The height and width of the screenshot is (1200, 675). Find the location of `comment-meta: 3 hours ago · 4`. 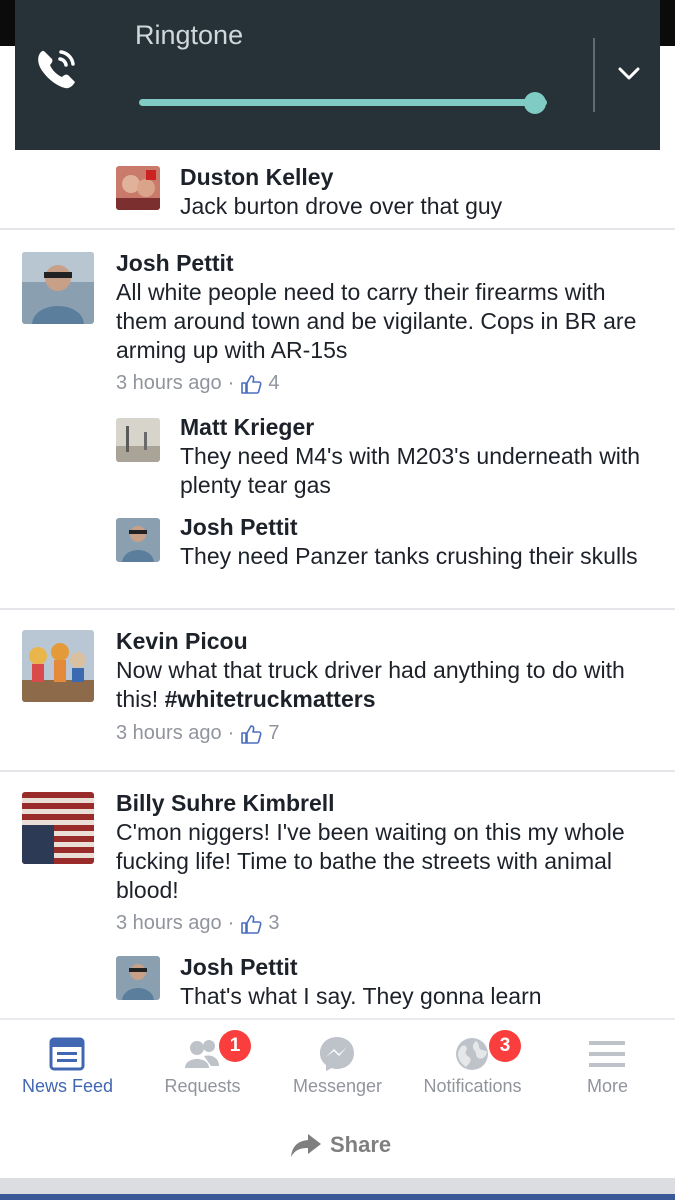

comment-meta: 3 hours ago · 4 is located at coordinates (197, 383).